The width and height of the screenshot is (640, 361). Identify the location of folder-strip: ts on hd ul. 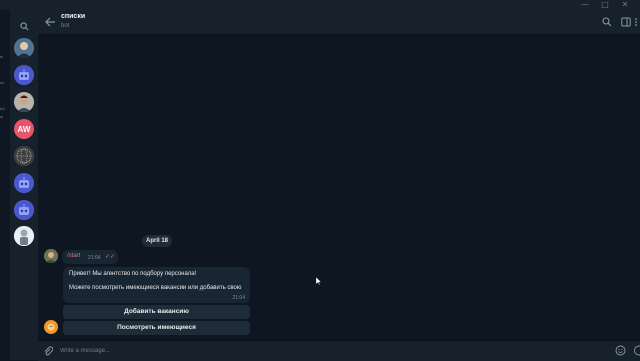
(5, 185).